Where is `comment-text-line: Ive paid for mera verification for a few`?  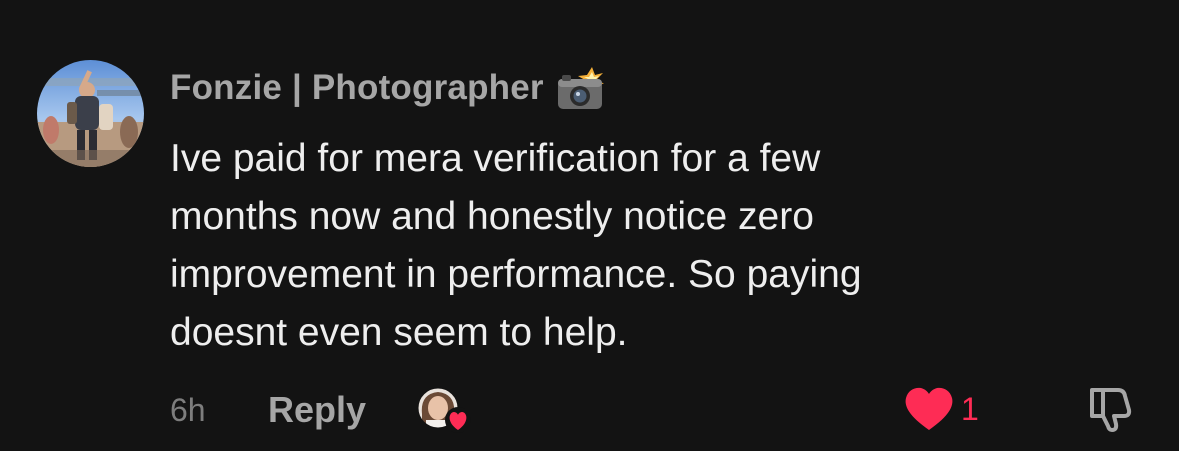
comment-text-line: Ive paid for mera verification for a few is located at coordinates (495, 158).